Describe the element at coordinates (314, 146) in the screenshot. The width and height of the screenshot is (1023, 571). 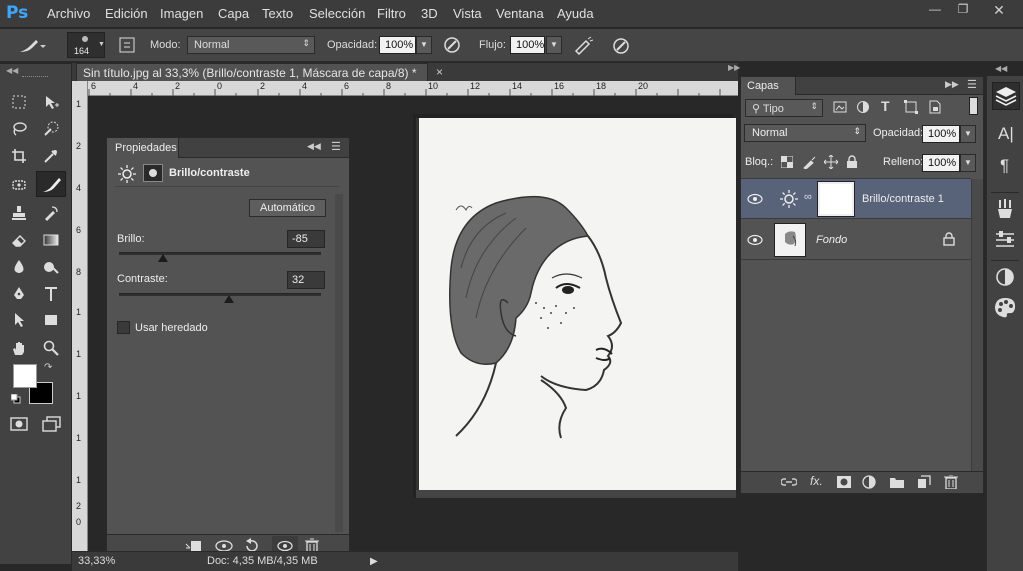
I see `collapse-panel-icon: ◀◀` at that location.